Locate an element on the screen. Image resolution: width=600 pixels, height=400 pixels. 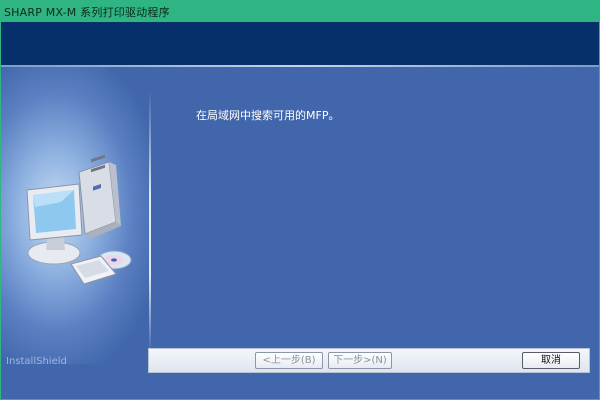
back-button: <上一步(B) is located at coordinates (289, 360).